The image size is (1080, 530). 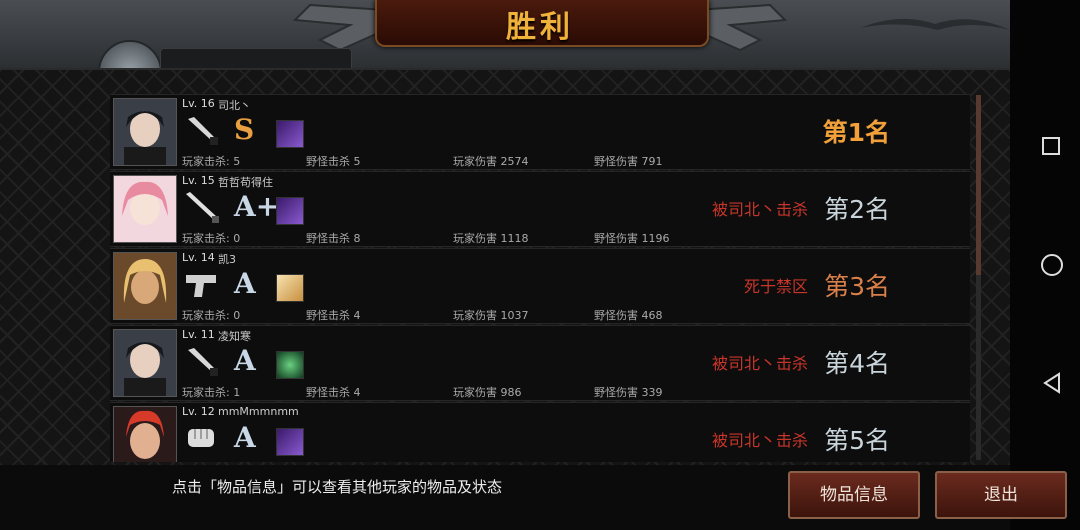 I want to click on item-info-hint: 点击「物品信息」可以查看其他玩家的物品及状态, so click(x=337, y=487).